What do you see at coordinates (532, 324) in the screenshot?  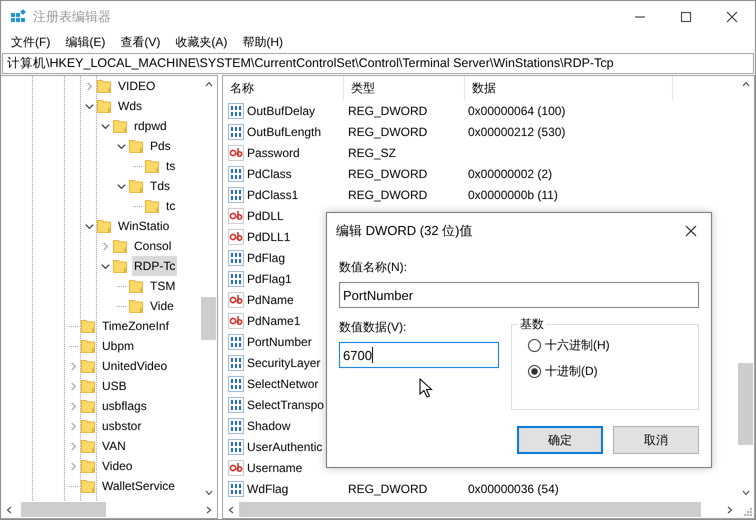 I see `group-title: 基数` at bounding box center [532, 324].